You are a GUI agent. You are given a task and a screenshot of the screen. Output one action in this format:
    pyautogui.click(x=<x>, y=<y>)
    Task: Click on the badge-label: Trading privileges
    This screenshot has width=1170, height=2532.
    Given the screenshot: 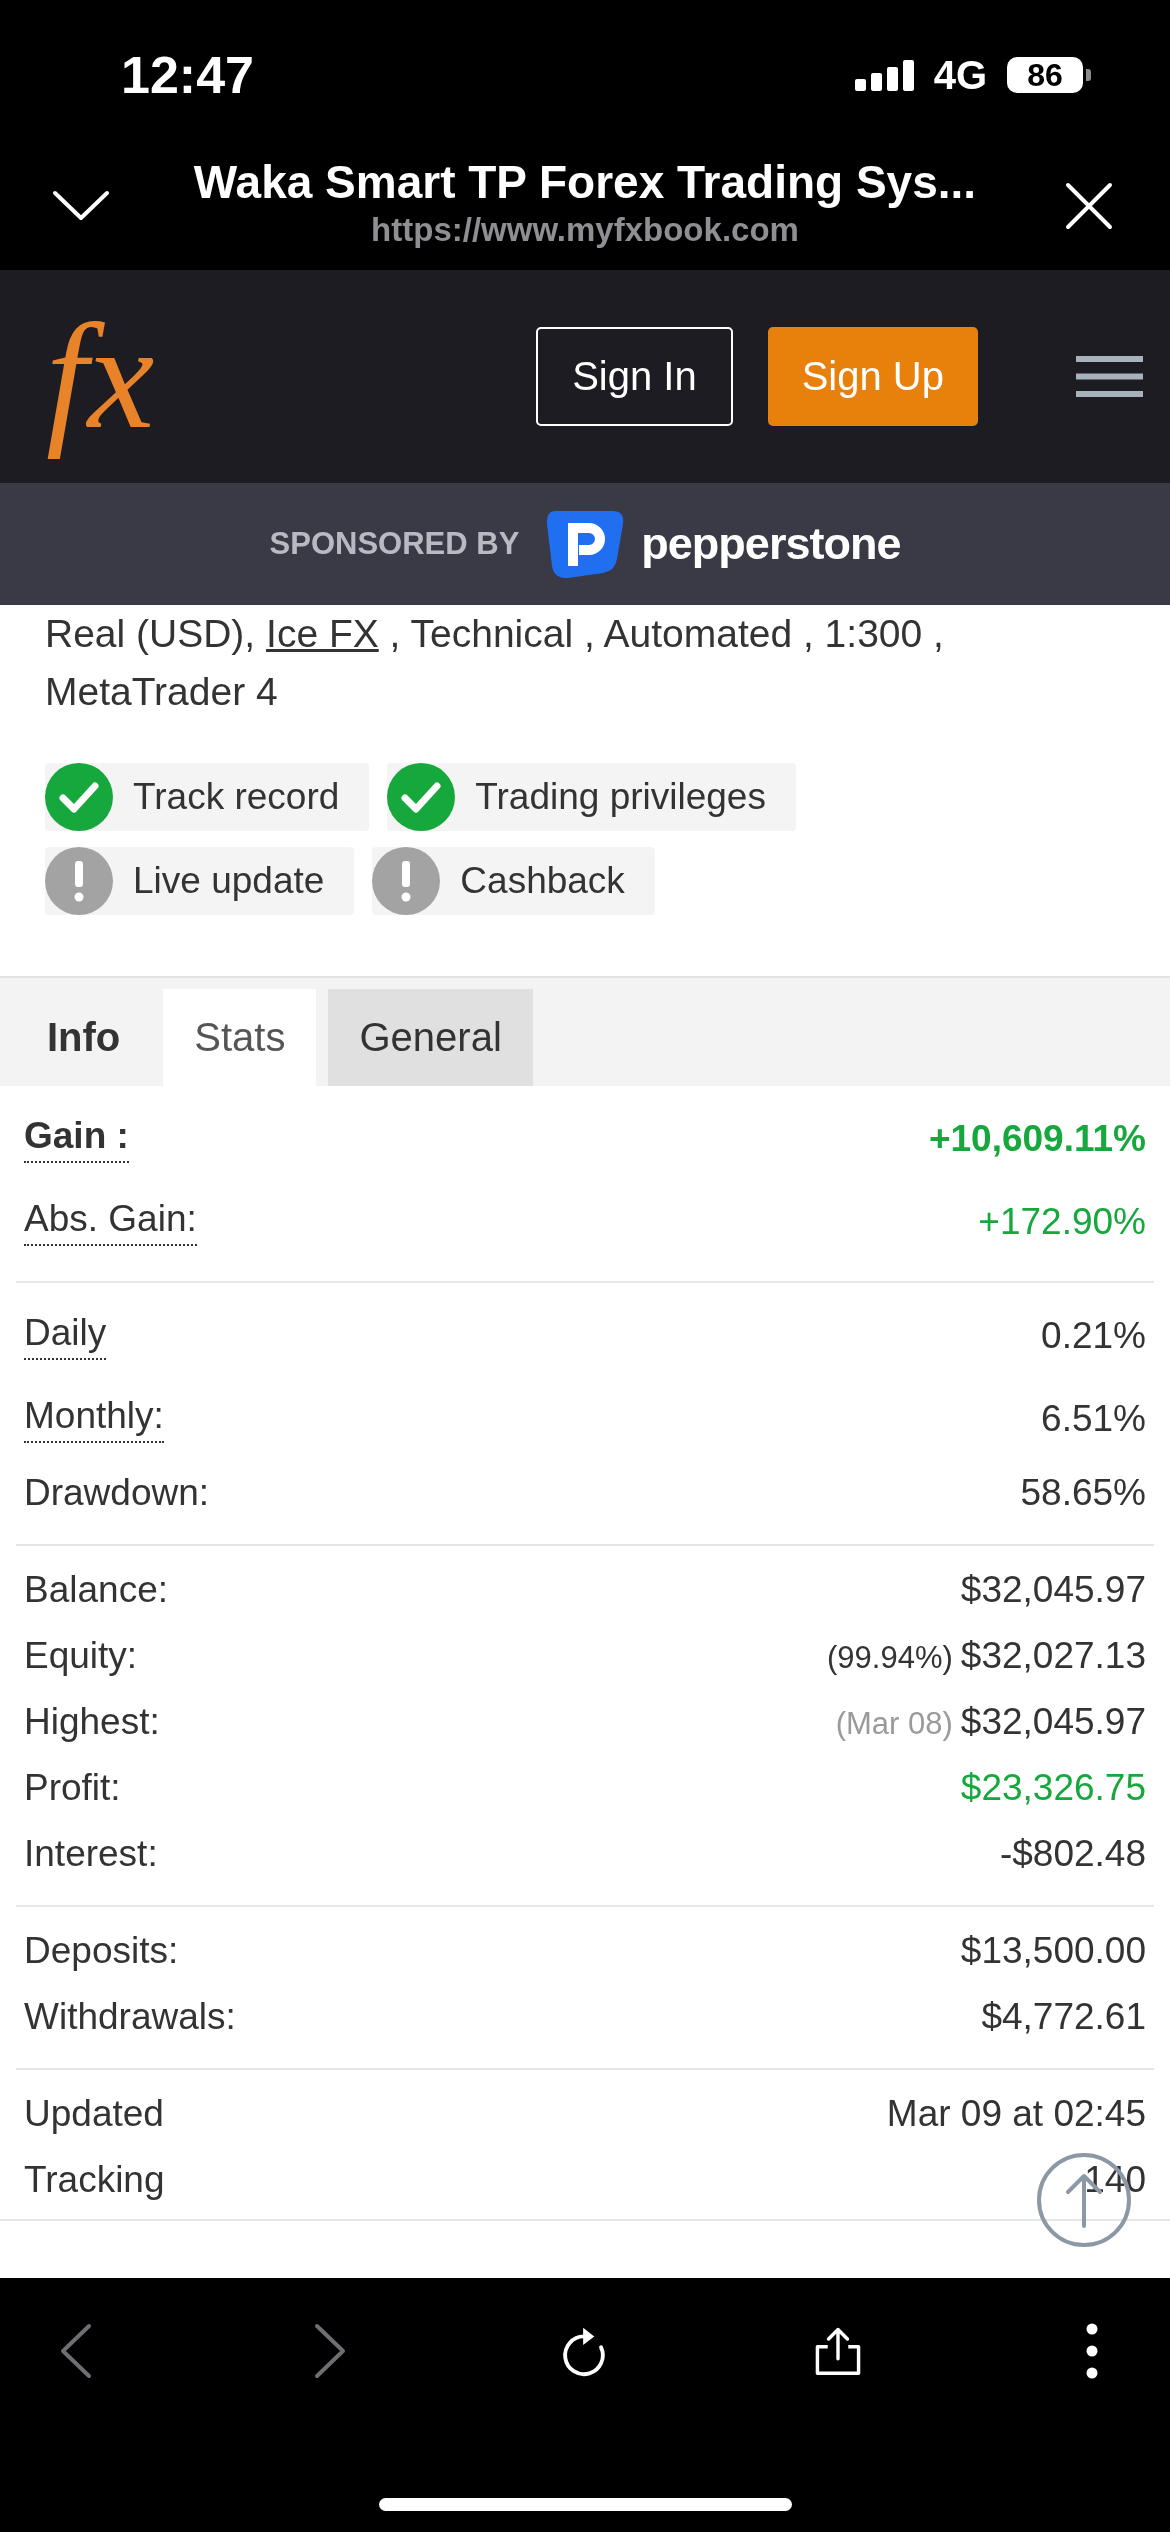 What is the action you would take?
    pyautogui.click(x=620, y=797)
    